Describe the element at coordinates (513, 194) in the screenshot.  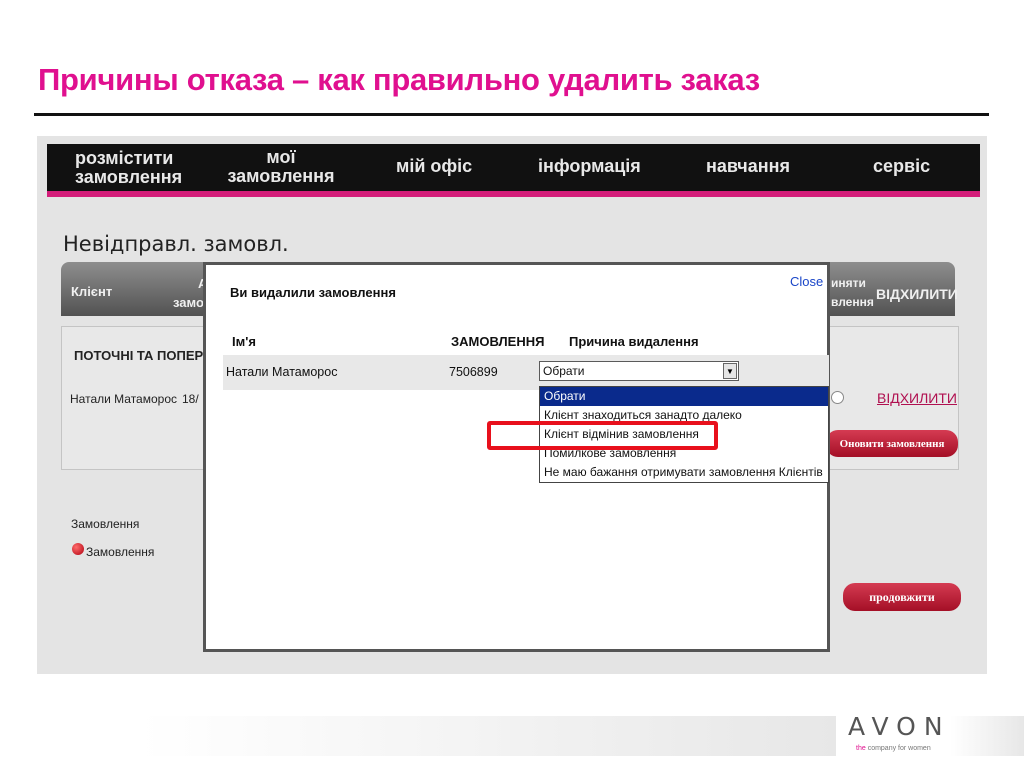
I see `nav-accent-strip` at that location.